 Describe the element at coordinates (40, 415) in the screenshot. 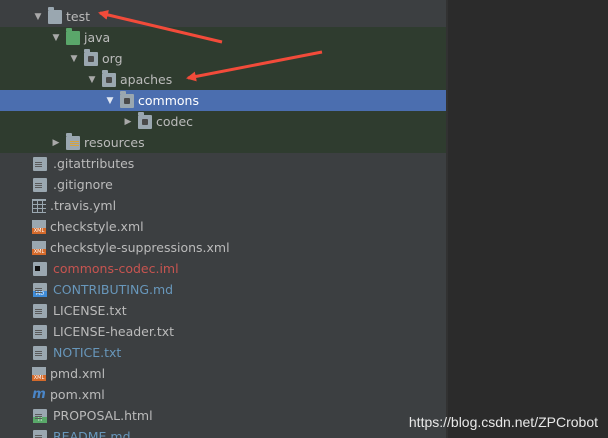

I see `html-file-icon: H` at that location.